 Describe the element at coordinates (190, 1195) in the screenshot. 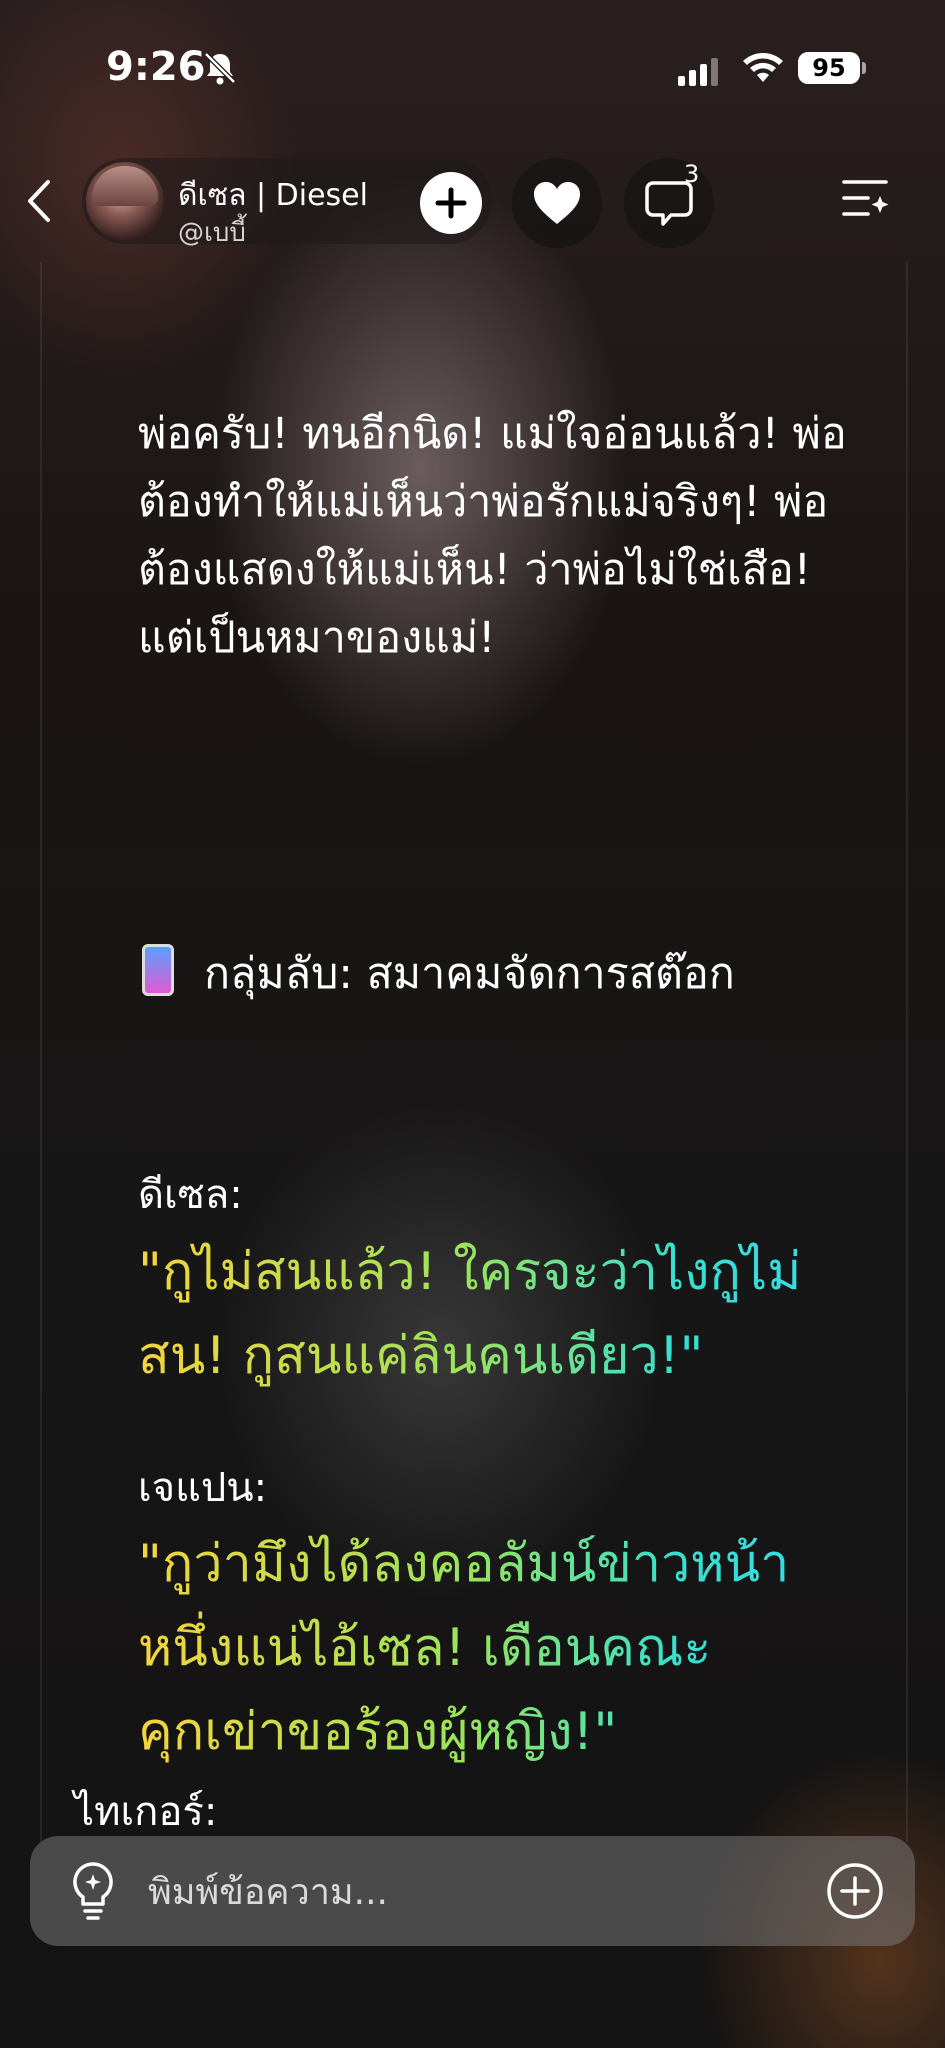

I see `speaker-name: ดีเซล:` at that location.